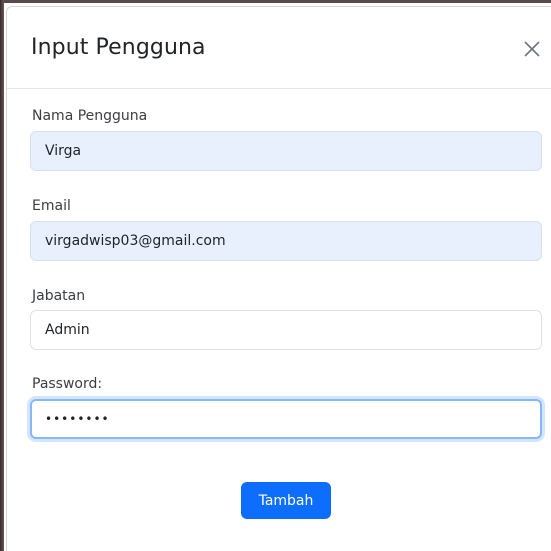 The image size is (551, 551). Describe the element at coordinates (67, 384) in the screenshot. I see `password-label: Password:` at that location.